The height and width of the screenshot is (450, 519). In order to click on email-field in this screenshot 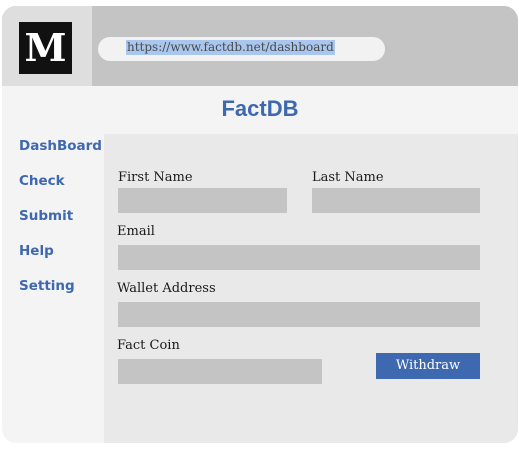, I will do `click(299, 257)`.